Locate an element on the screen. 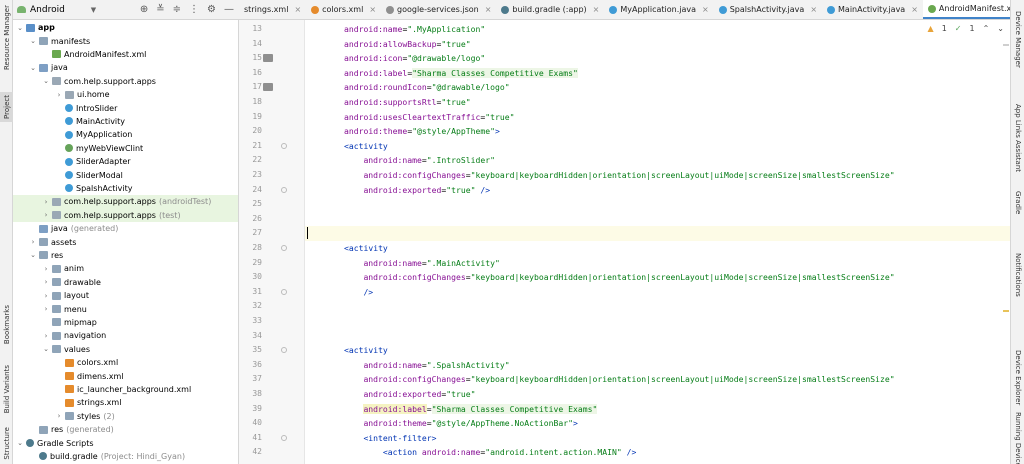  tab-build-gradle-app-: build.gradle (:app) × is located at coordinates (550, 9).